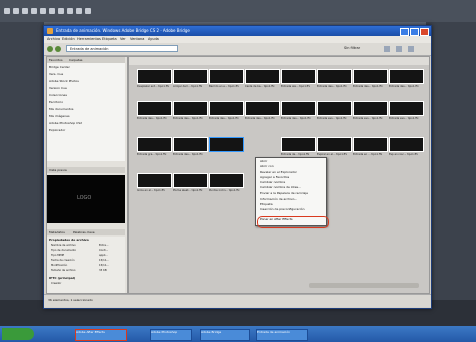 The image size is (476, 342). What do you see at coordinates (364, 285) in the screenshot?
I see `thumbnail-size-slider` at bounding box center [364, 285].